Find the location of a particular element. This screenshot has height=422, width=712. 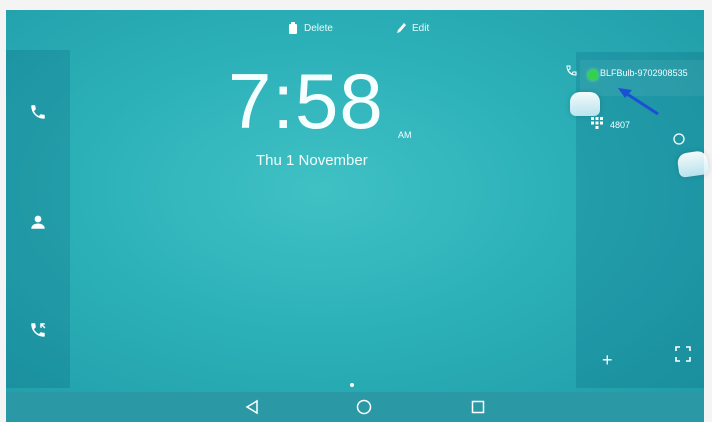

screen-frame-right is located at coordinates (708, 211).